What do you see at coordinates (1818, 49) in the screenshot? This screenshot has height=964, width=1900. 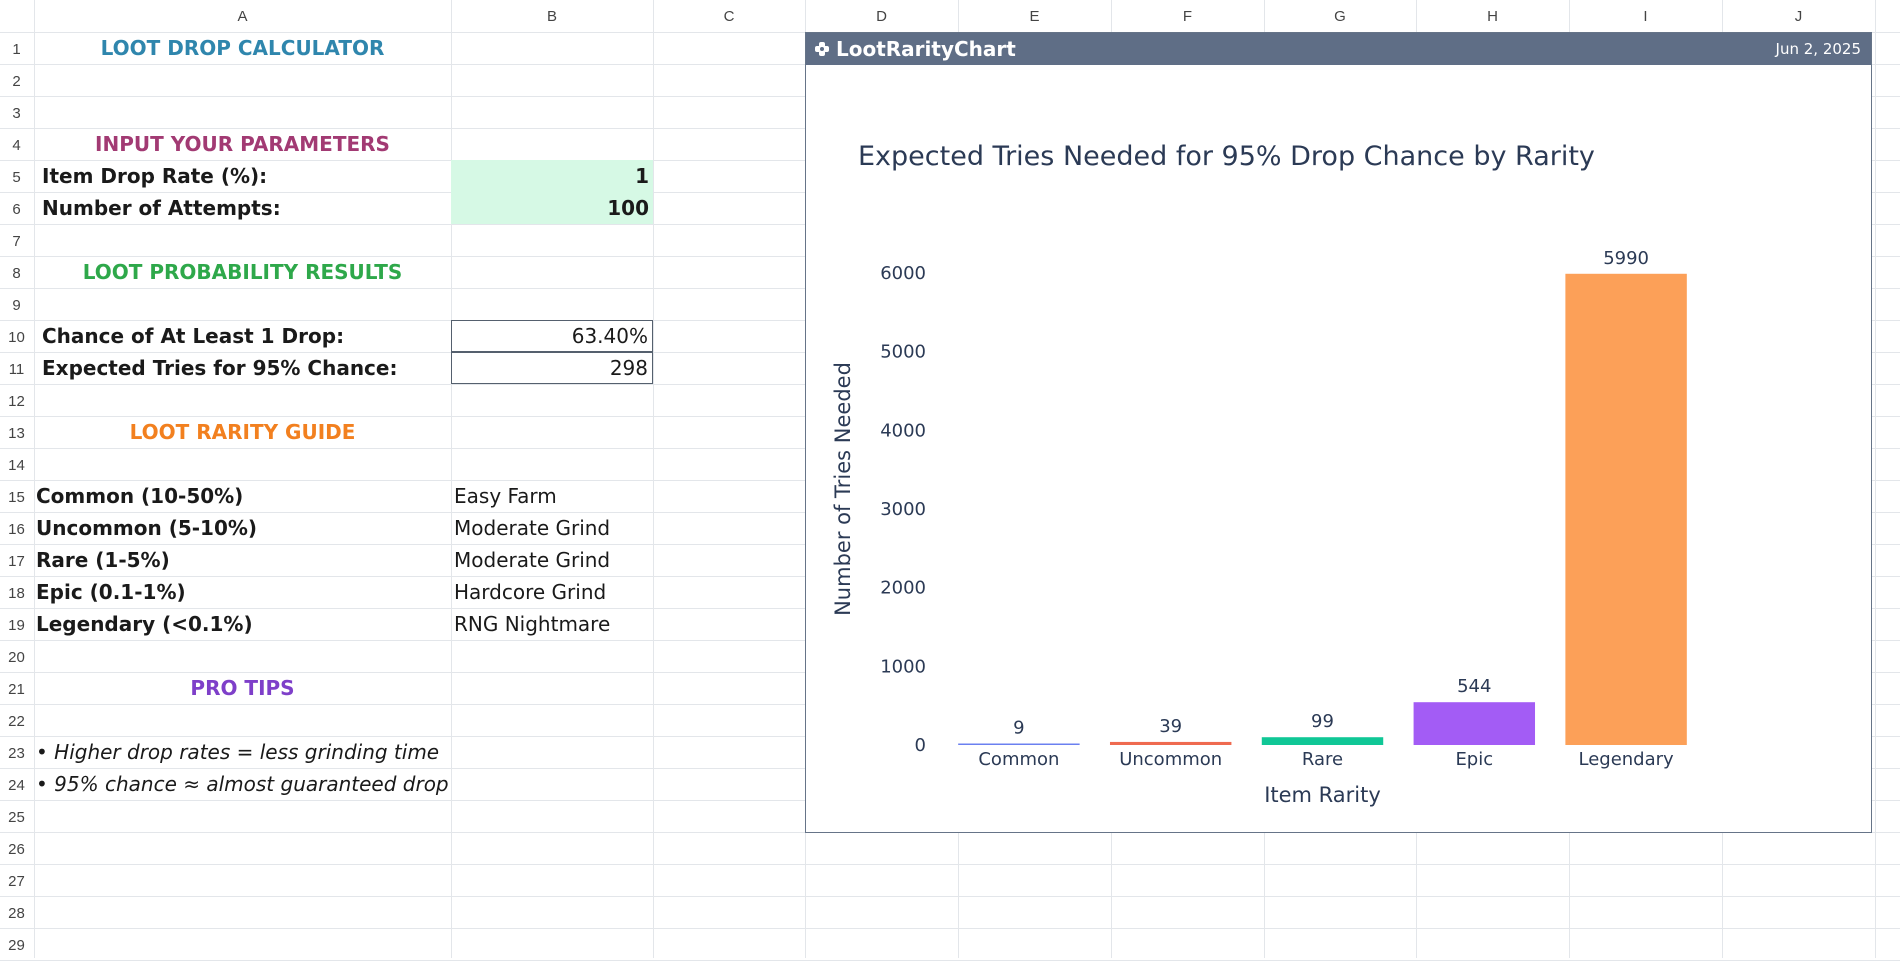 I see `chart-date: Jun 2, 2025` at bounding box center [1818, 49].